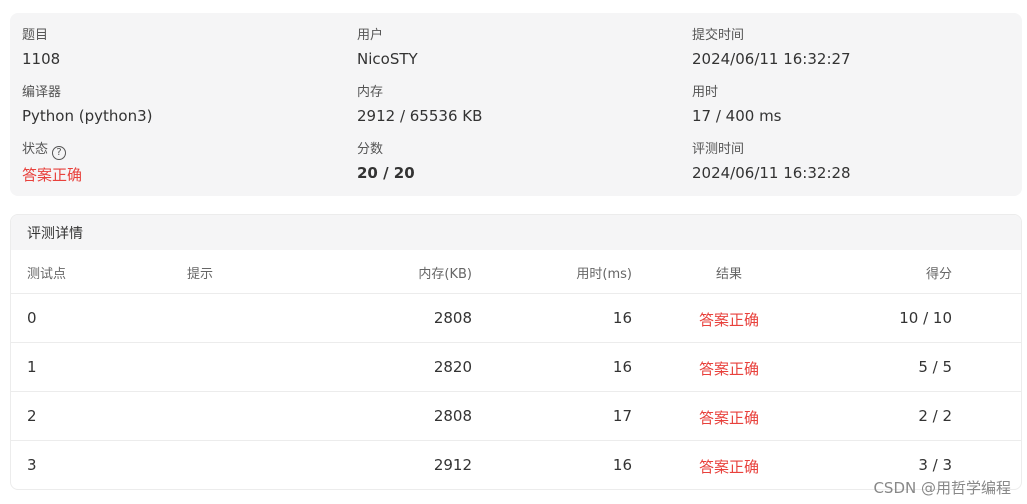  Describe the element at coordinates (516, 318) in the screenshot. I see `table-row: 0 2808 16 答案正确 10 / 10` at that location.